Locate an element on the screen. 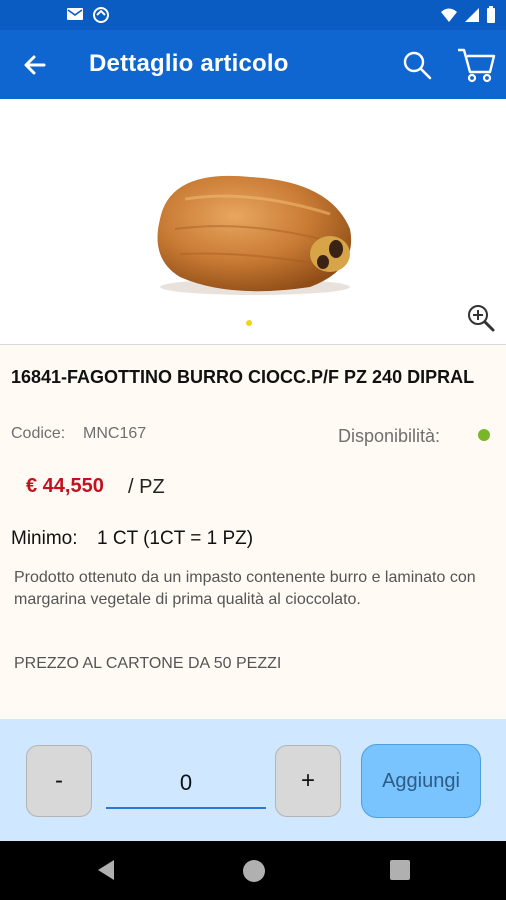 The width and height of the screenshot is (506, 900). carousel-indicator is located at coordinates (249, 323).